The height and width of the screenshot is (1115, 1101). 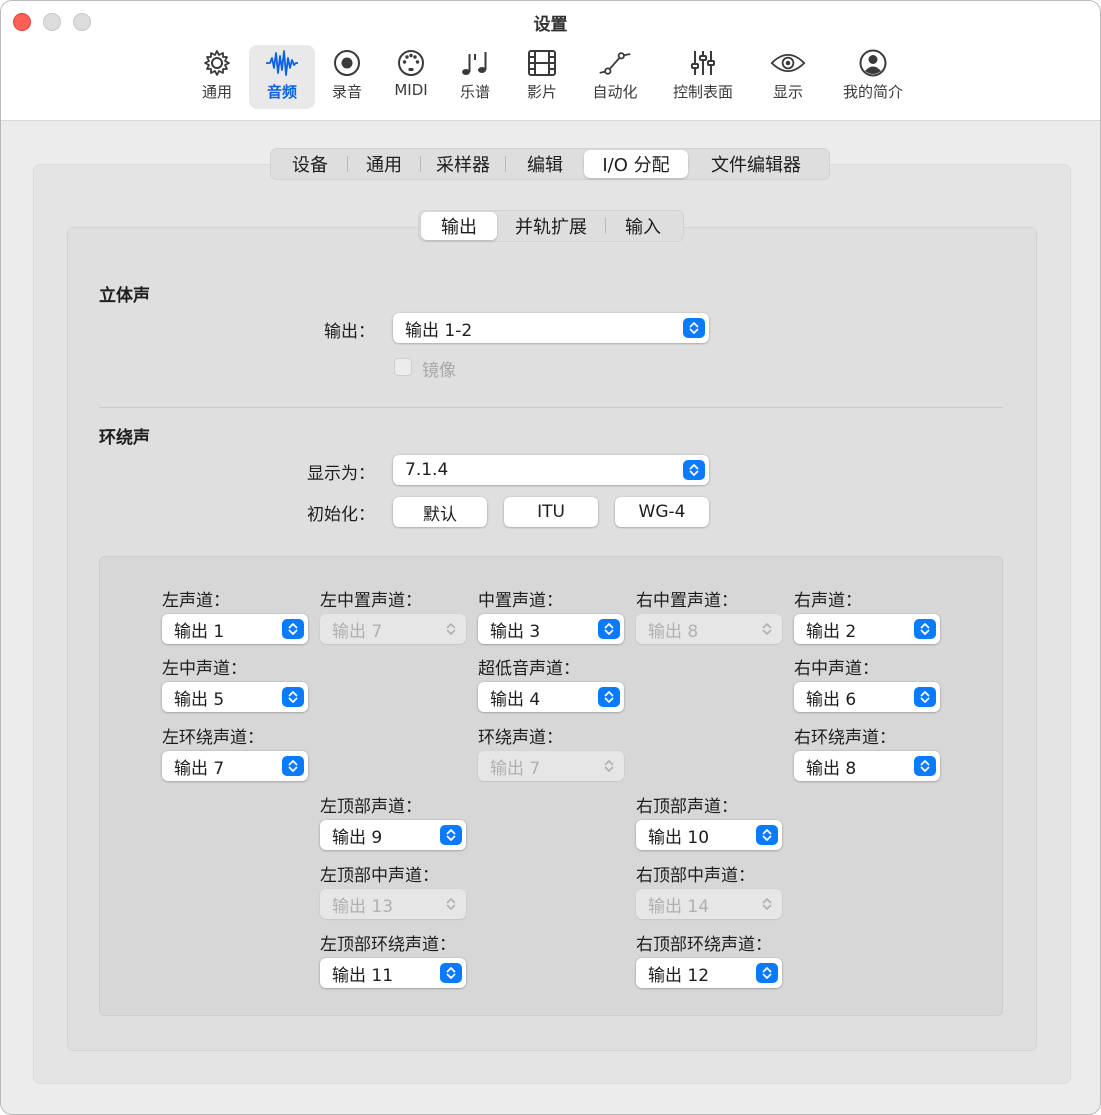 What do you see at coordinates (541, 92) in the screenshot?
I see `toolbar-label-movie: 影片` at bounding box center [541, 92].